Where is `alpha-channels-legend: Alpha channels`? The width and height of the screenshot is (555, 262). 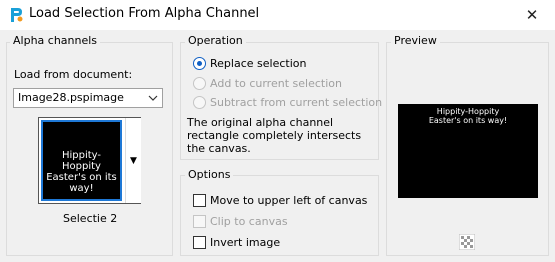 alpha-channels-legend: Alpha channels is located at coordinates (55, 41).